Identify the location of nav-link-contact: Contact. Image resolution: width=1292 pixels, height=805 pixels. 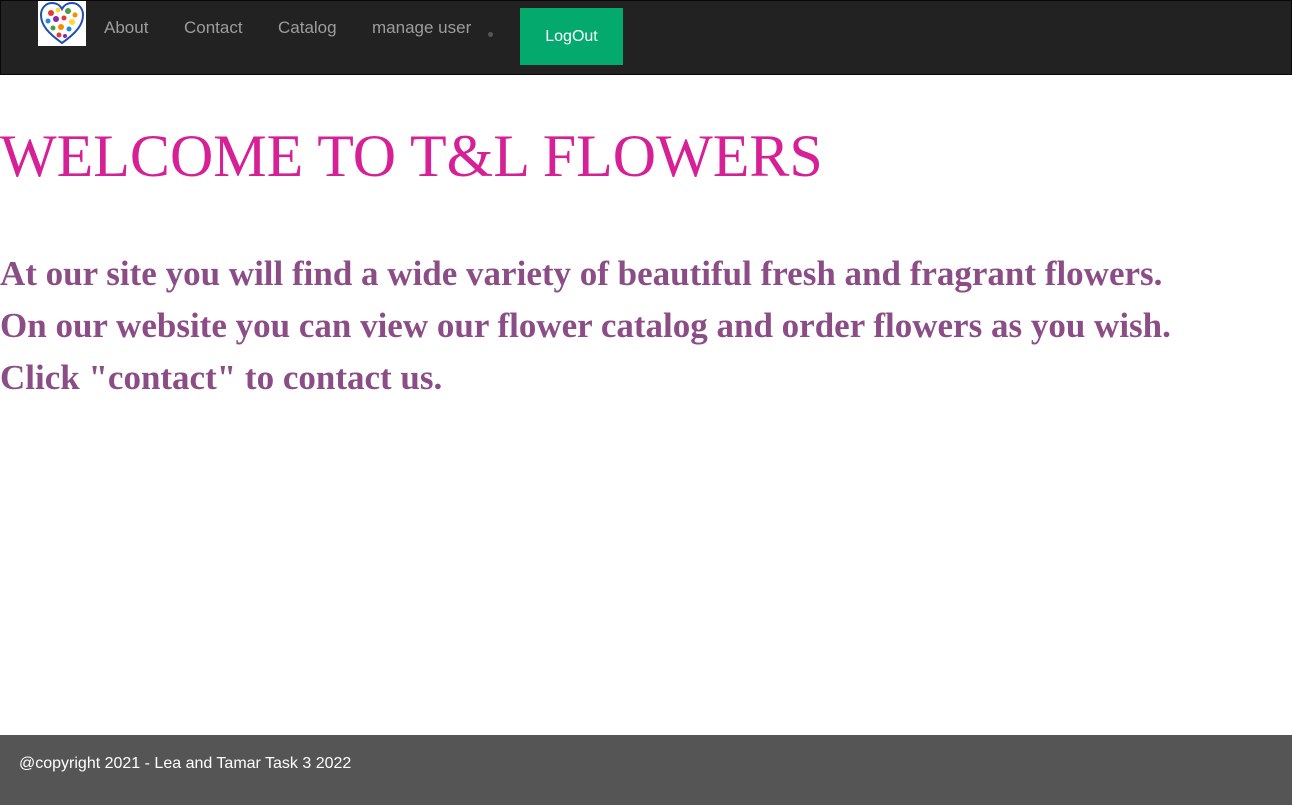
(213, 28).